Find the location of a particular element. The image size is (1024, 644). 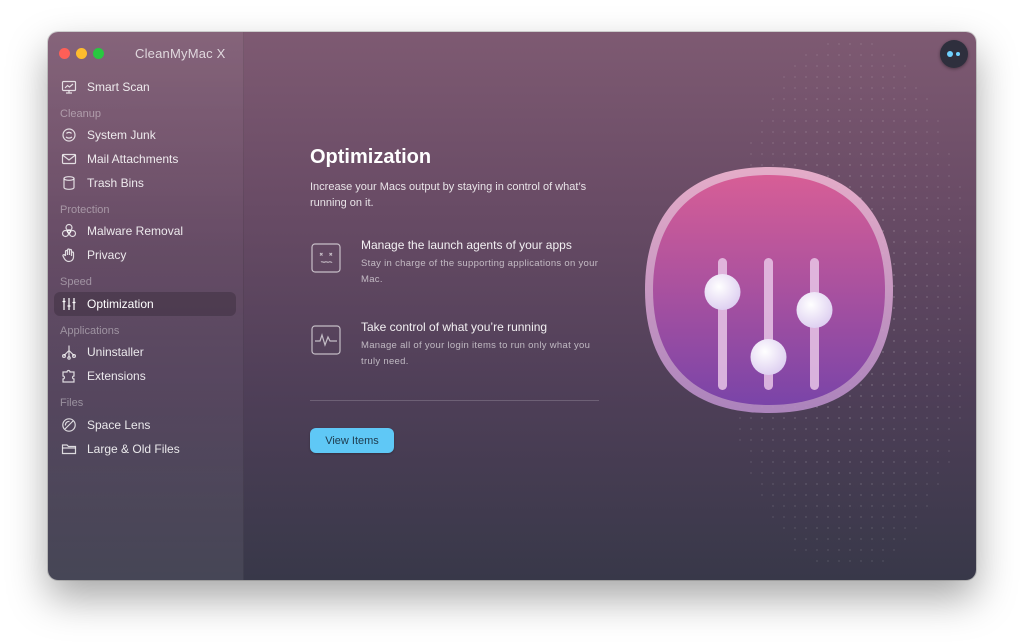

sidebar-item-smart-scan: Smart Scan is located at coordinates (145, 87).